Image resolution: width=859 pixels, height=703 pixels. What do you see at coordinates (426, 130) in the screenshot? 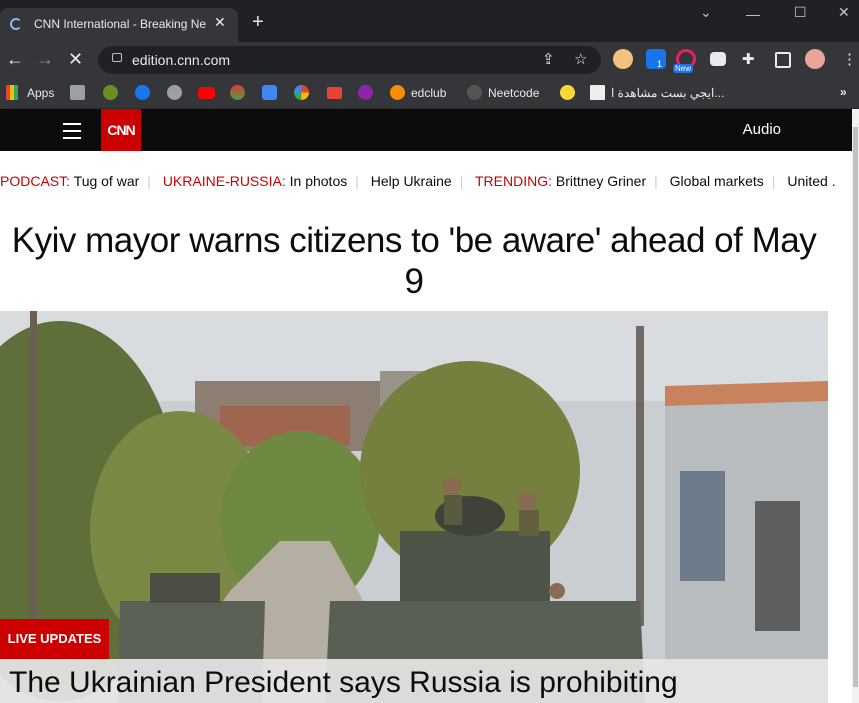
I see `cnn-header: CNN Audio` at bounding box center [426, 130].